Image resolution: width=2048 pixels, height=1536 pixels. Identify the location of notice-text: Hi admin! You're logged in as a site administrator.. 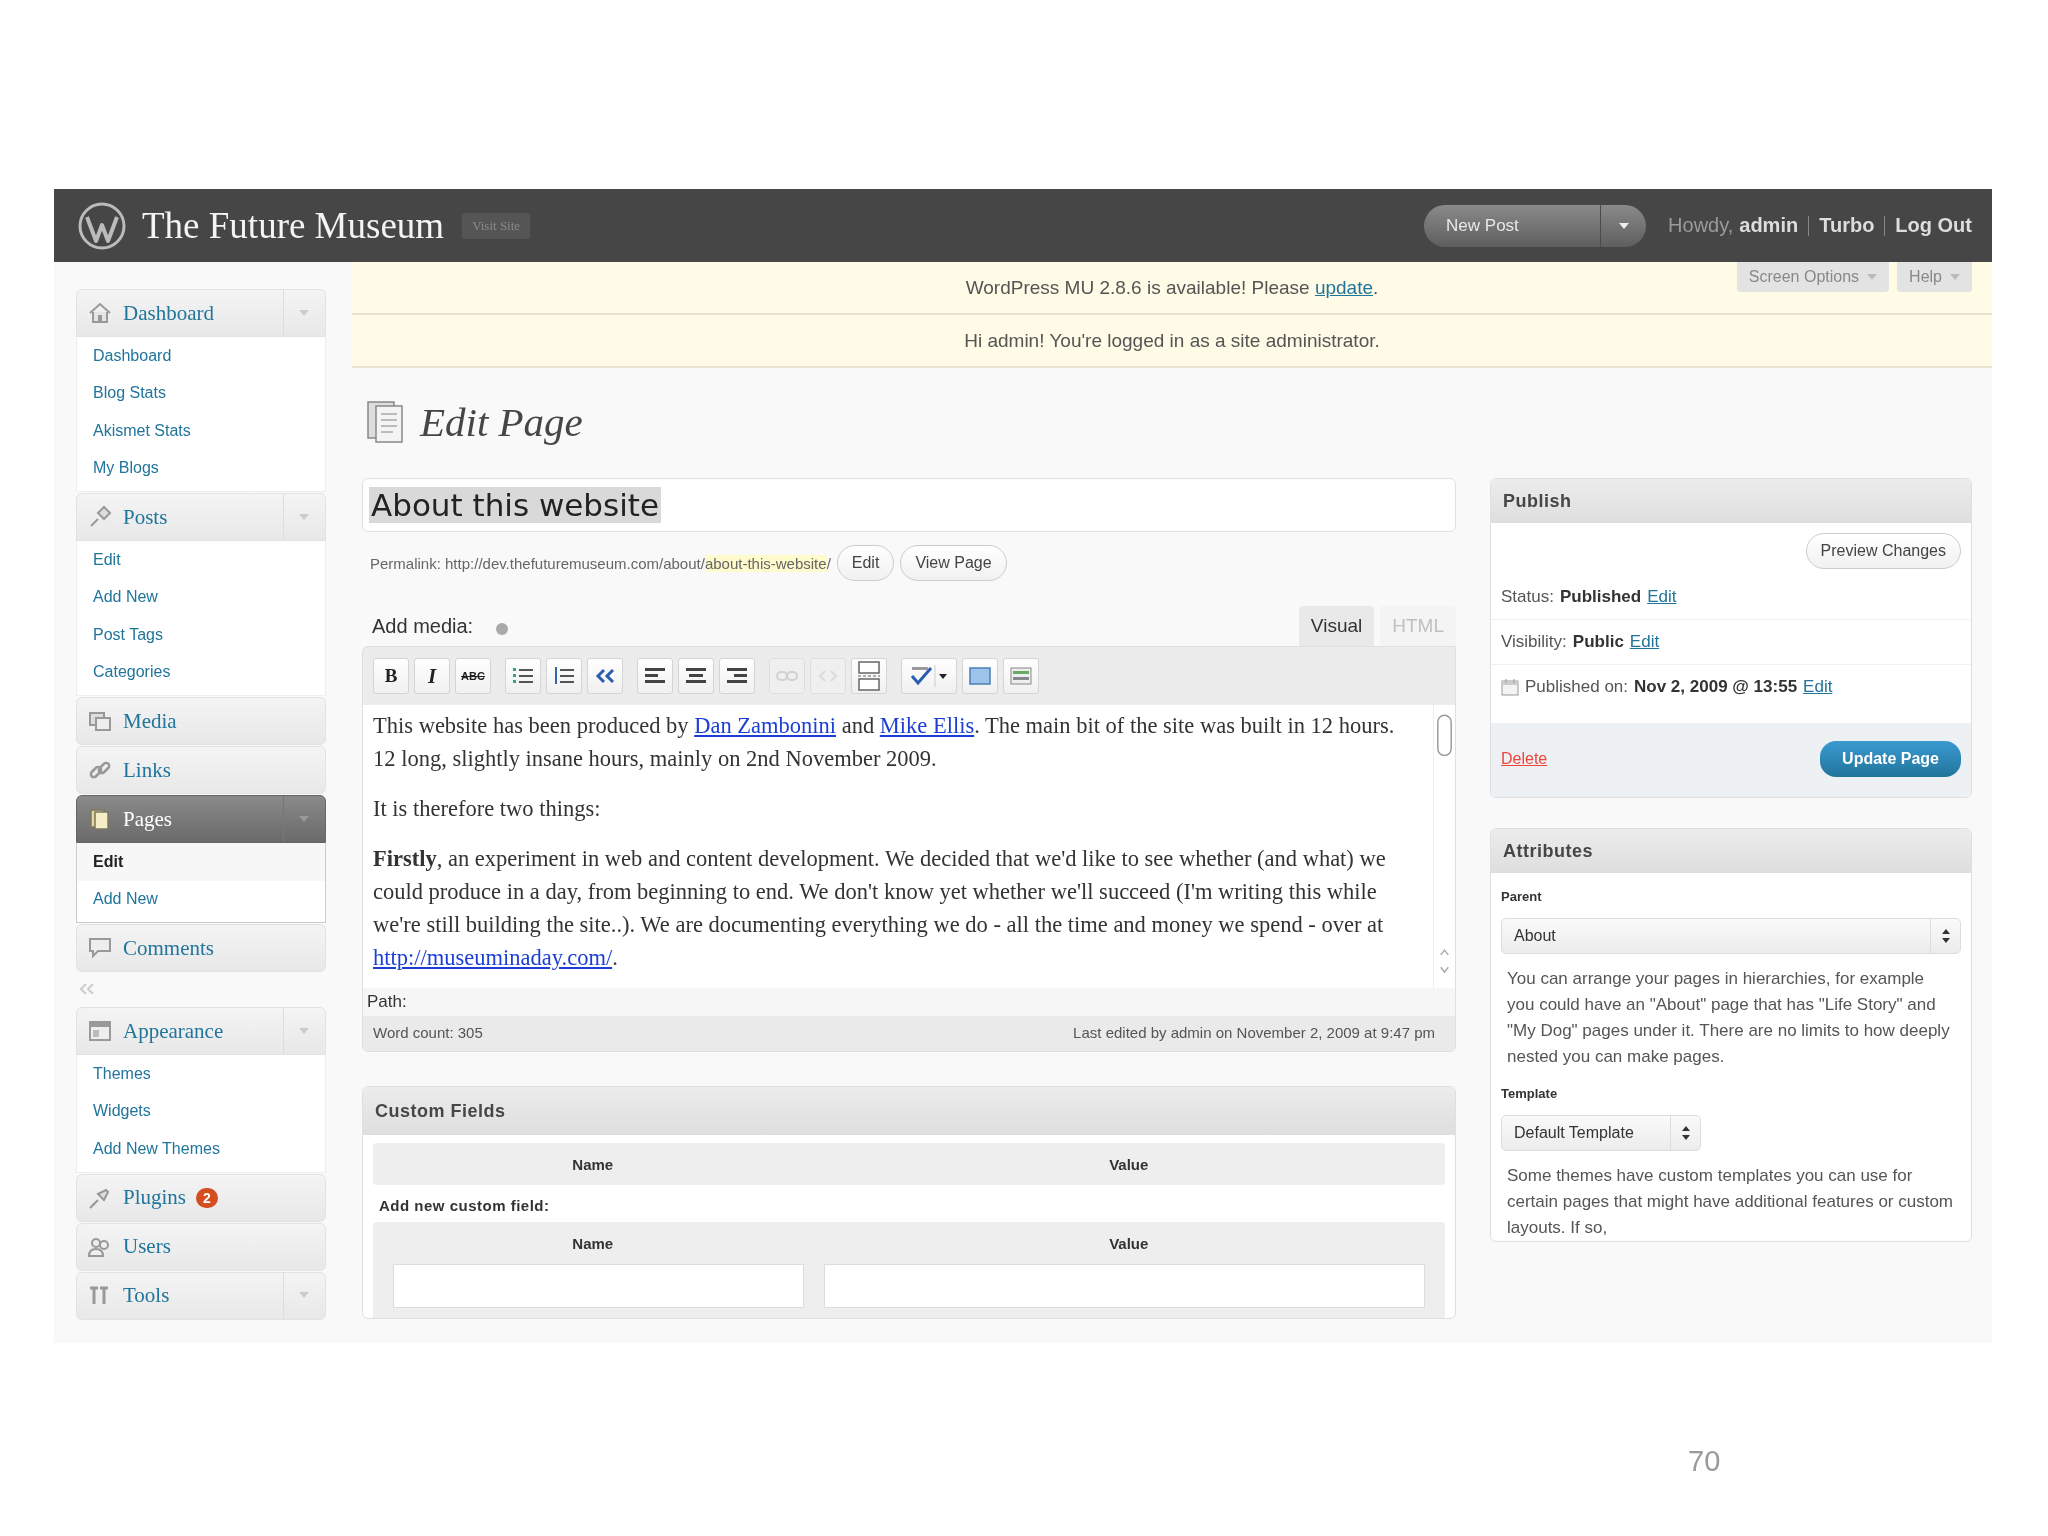
(1172, 340).